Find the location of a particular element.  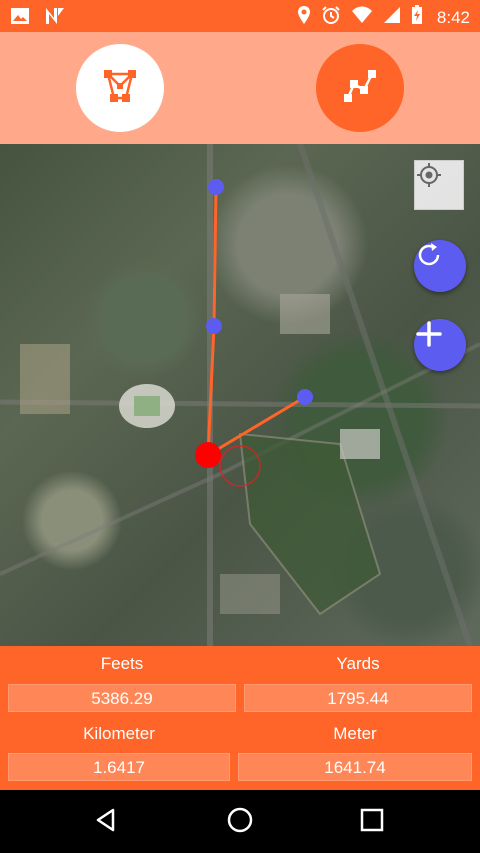

current-location-marker is located at coordinates (208, 455).